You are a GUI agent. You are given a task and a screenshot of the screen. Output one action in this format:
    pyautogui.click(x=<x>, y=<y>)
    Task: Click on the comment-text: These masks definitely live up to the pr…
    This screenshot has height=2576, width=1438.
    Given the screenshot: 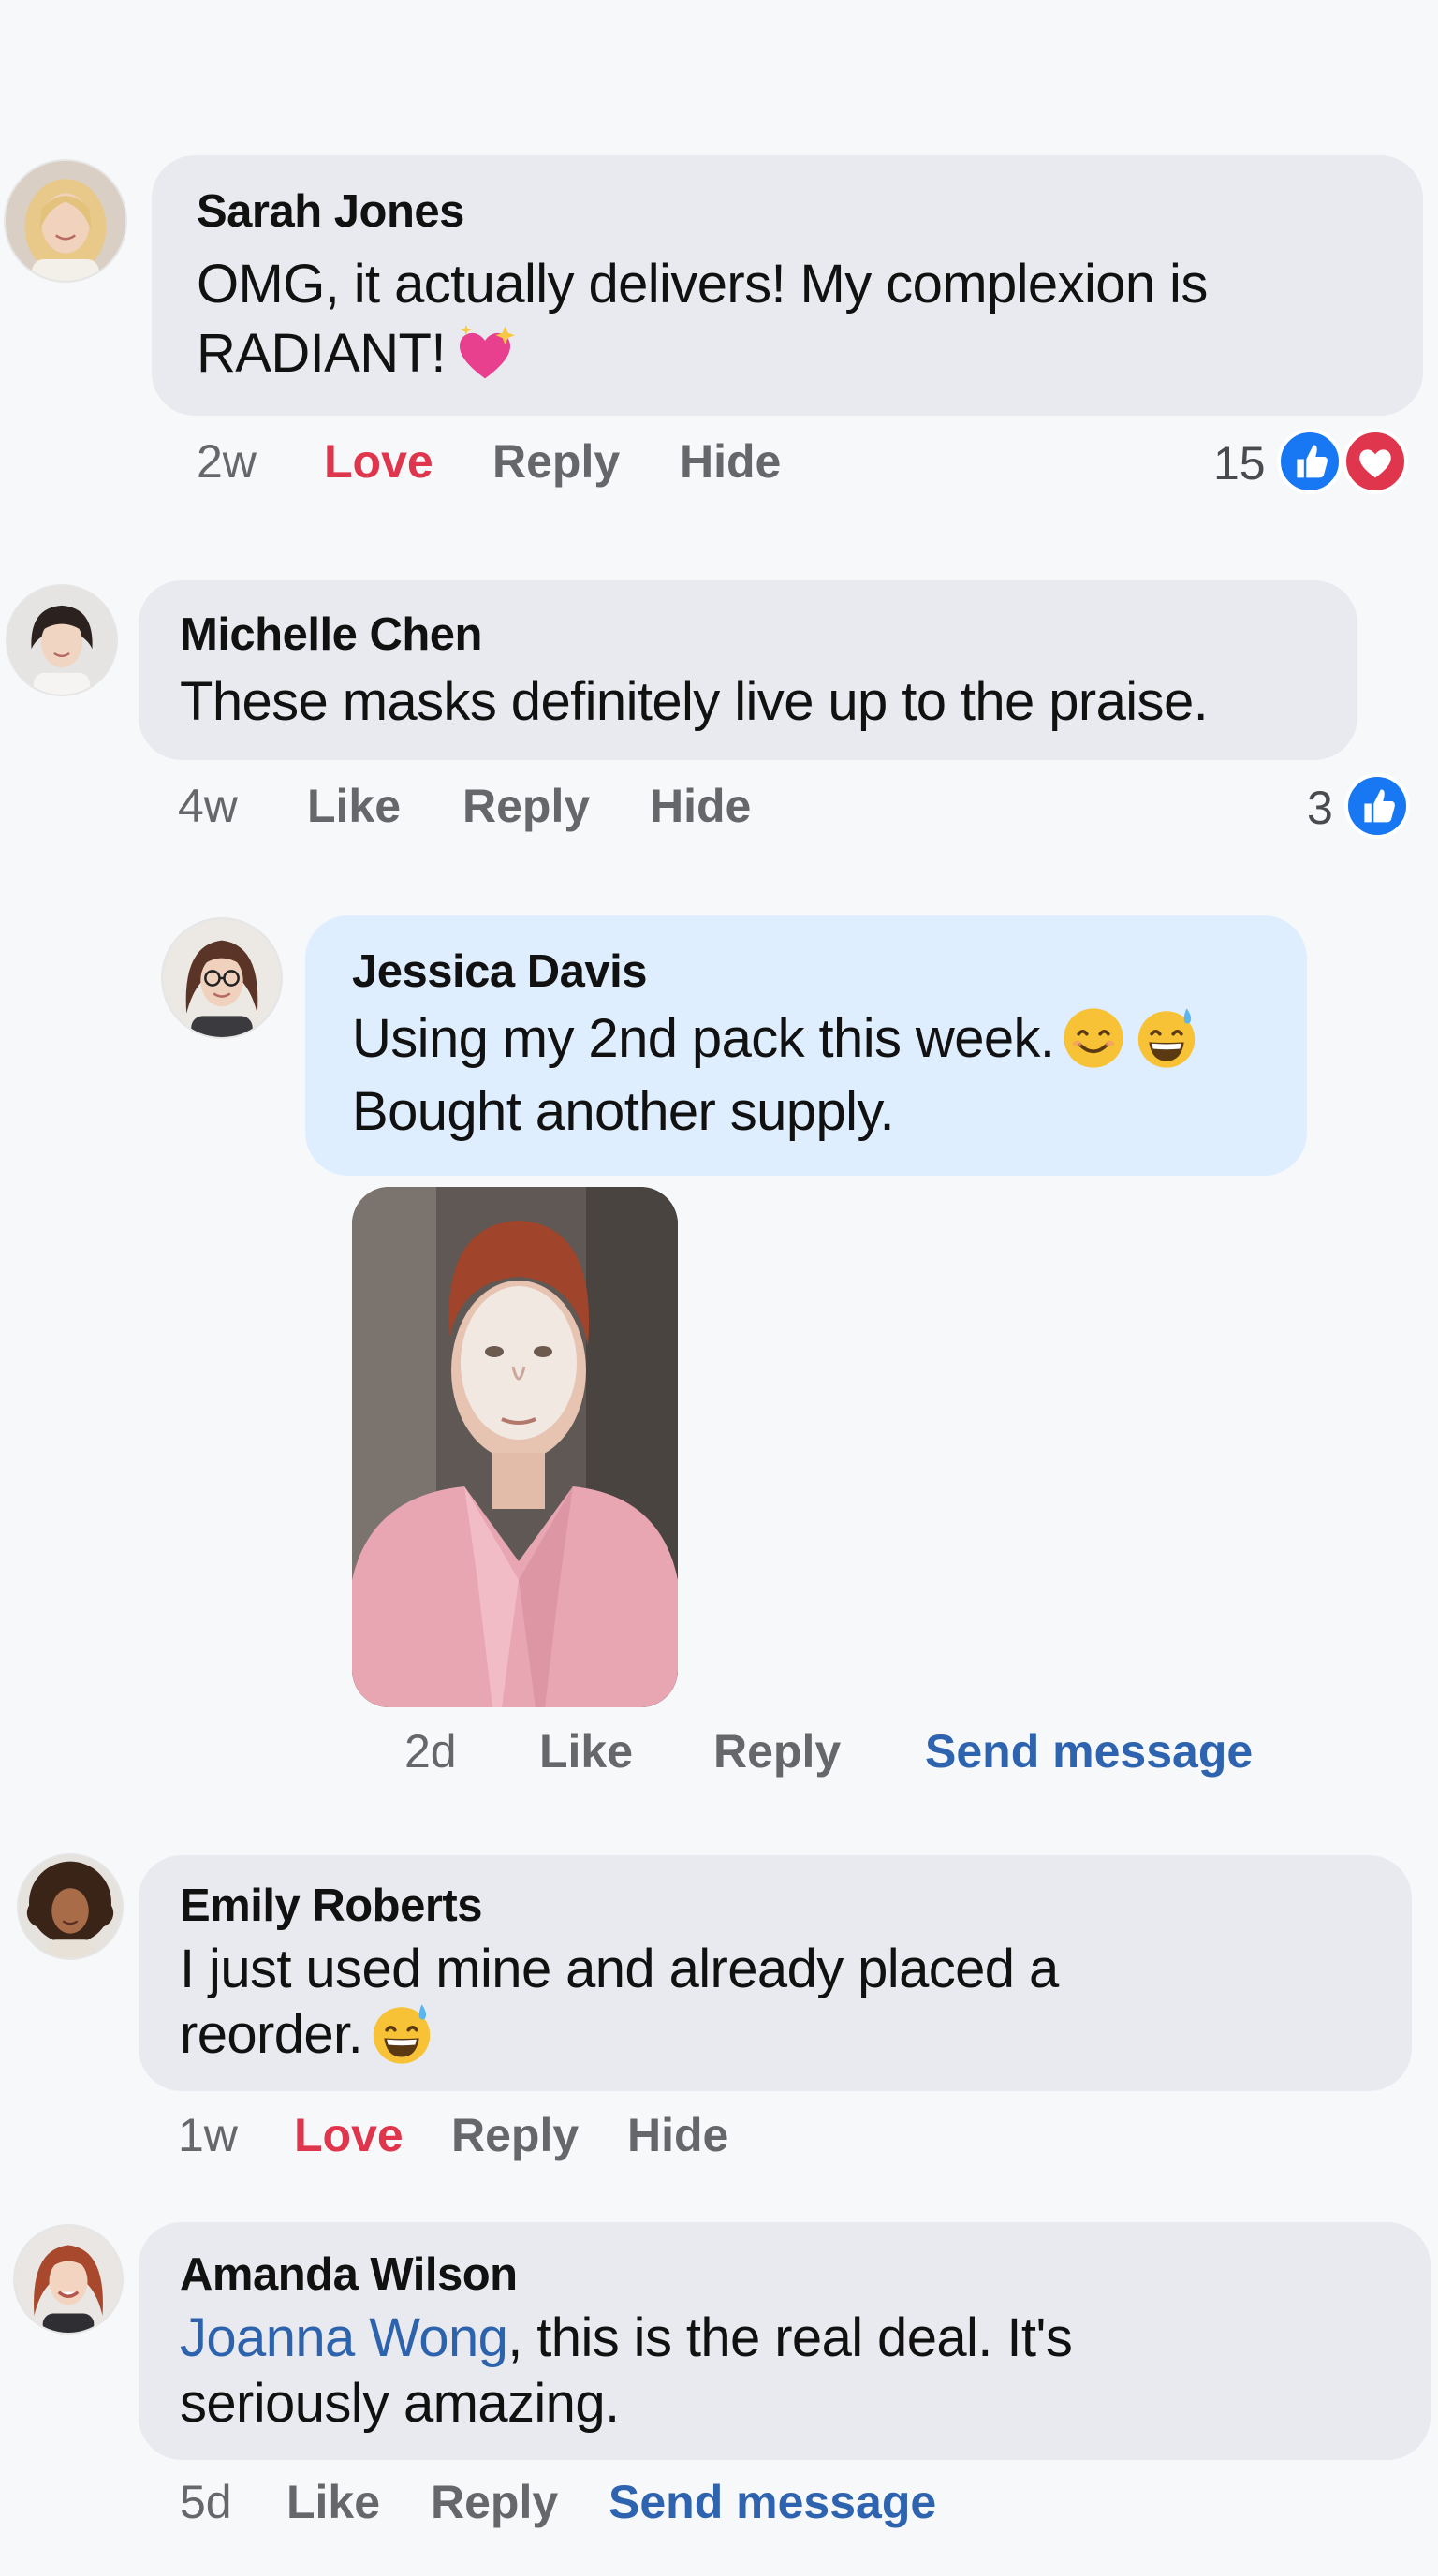 What is the action you would take?
    pyautogui.click(x=694, y=701)
    